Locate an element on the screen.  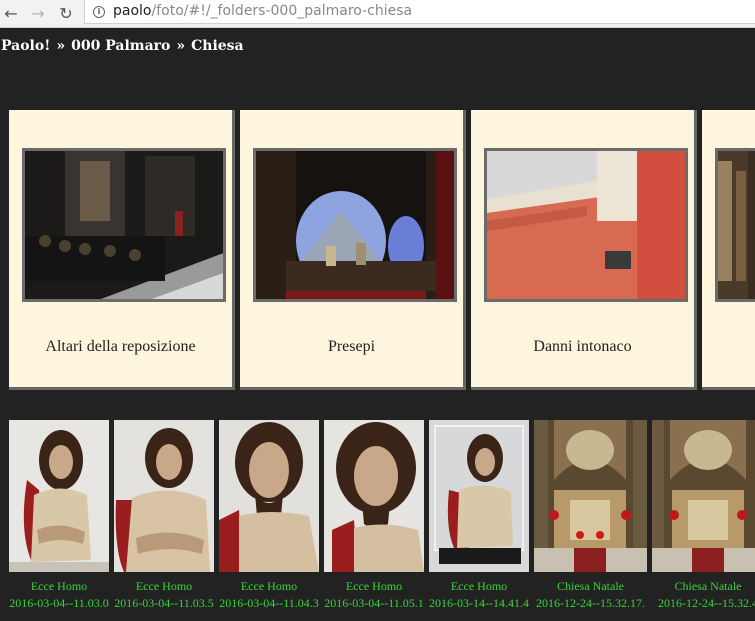
photo-date: 2016-03-04--11.04.3 is located at coordinates (269, 603).